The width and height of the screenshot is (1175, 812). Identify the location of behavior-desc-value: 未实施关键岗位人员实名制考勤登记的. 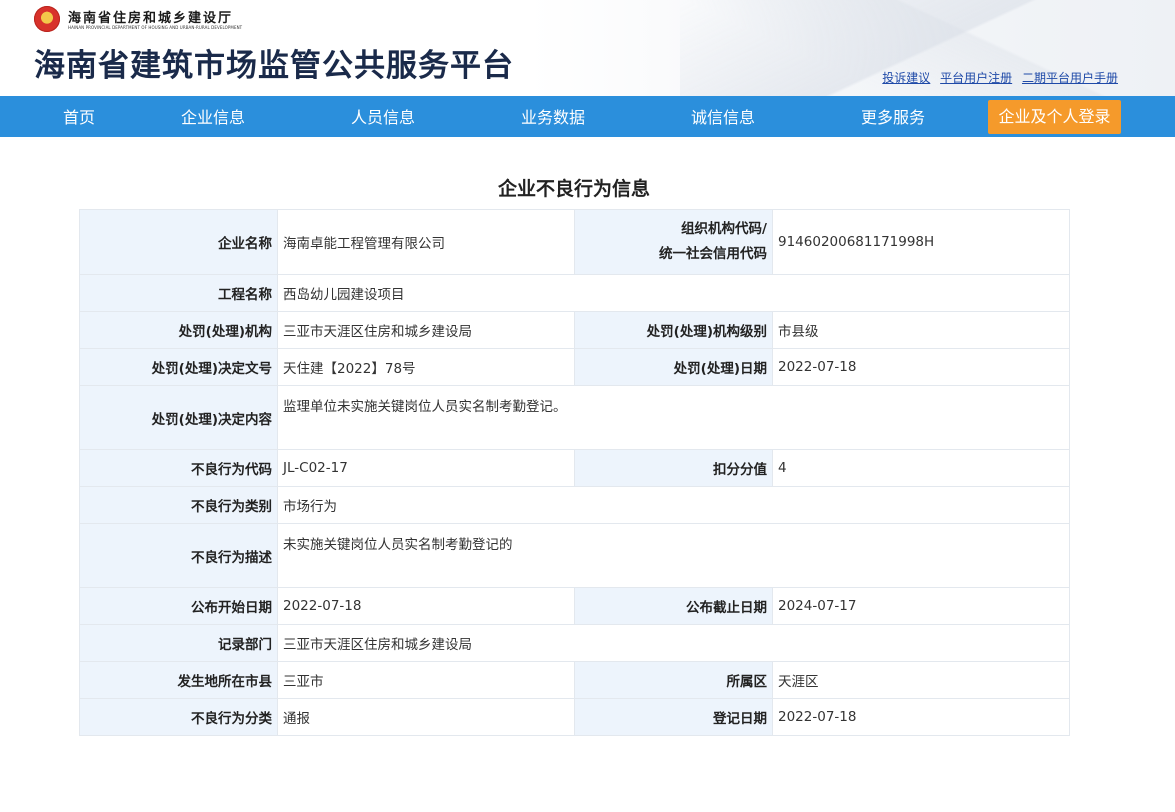
(673, 555).